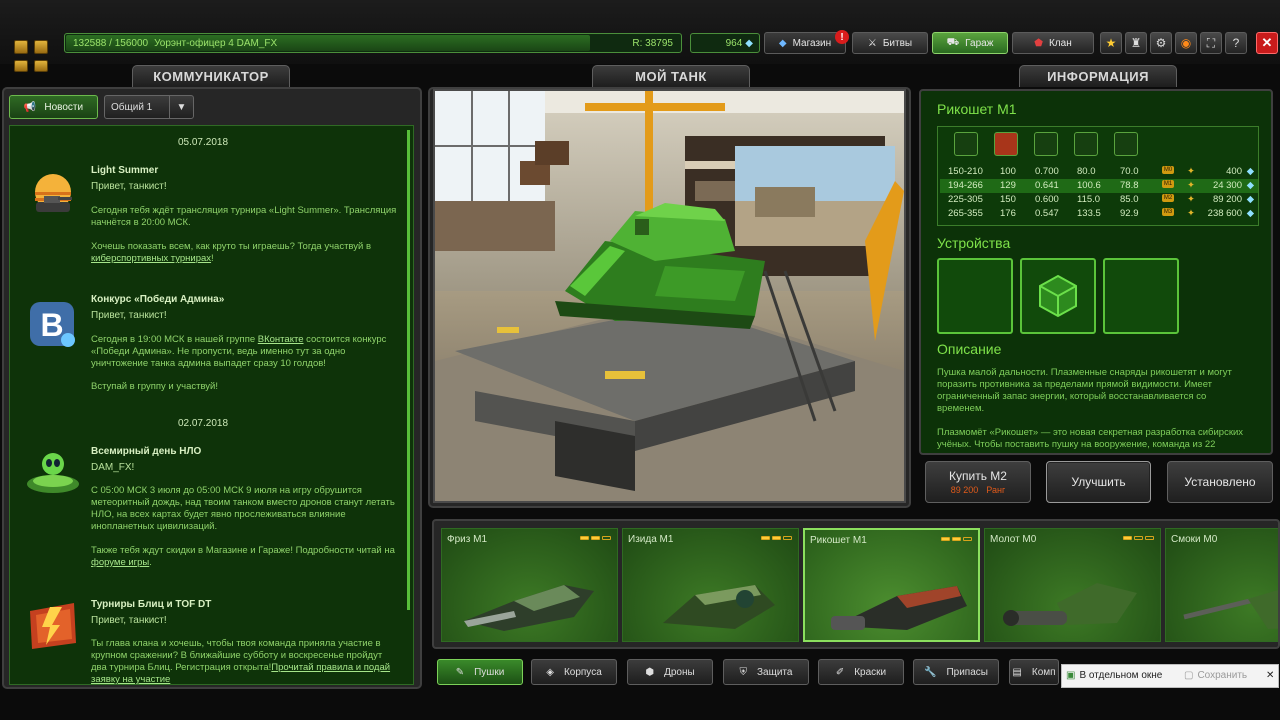 The width and height of the screenshot is (1280, 720). What do you see at coordinates (1211, 43) in the screenshot?
I see `fullscreen-icon: ⛶` at bounding box center [1211, 43].